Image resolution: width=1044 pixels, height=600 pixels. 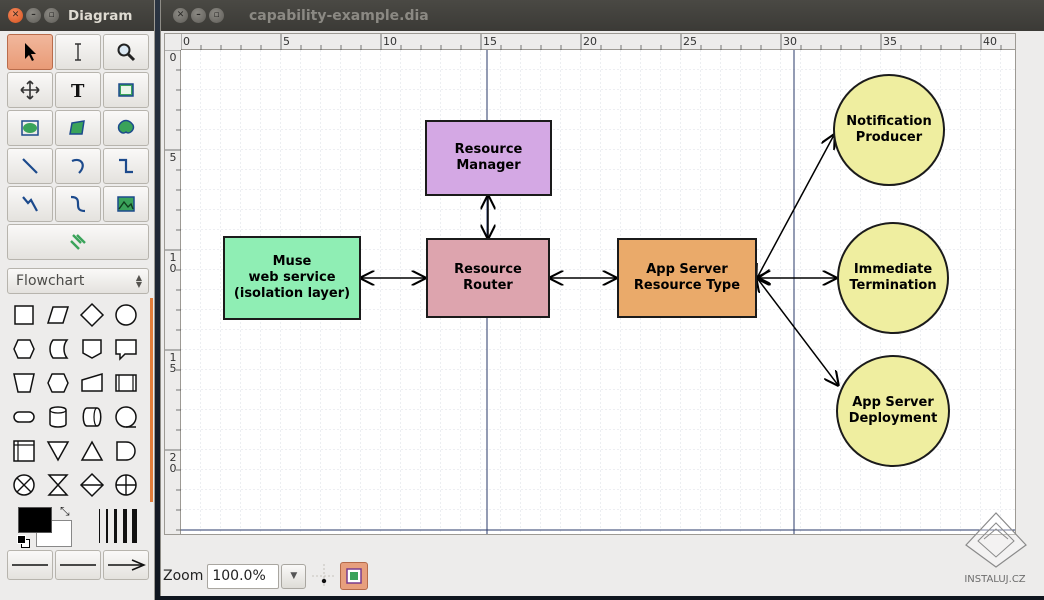 I want to click on snap-to-grid-toggle, so click(x=324, y=576).